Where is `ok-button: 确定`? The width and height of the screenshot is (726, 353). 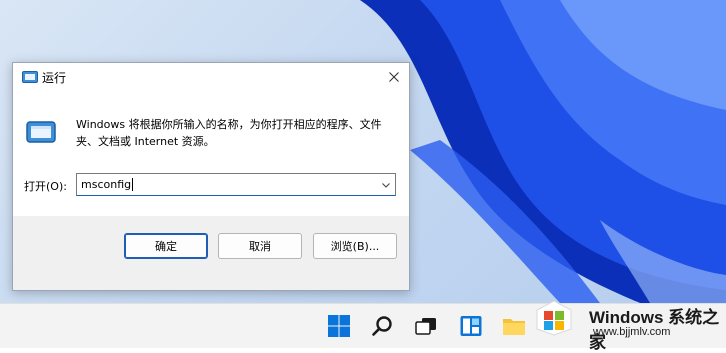
ok-button: 确定 is located at coordinates (166, 246).